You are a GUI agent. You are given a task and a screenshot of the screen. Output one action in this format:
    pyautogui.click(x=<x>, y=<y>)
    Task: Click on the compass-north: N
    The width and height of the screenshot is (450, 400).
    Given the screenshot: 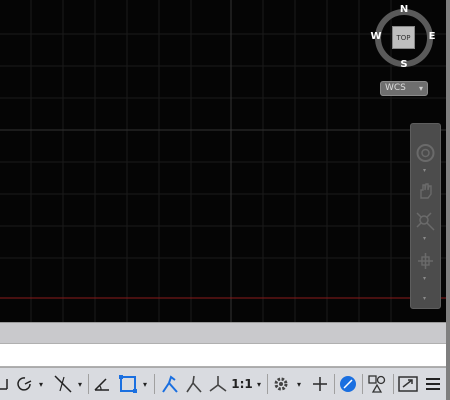 What is the action you would take?
    pyautogui.click(x=404, y=9)
    